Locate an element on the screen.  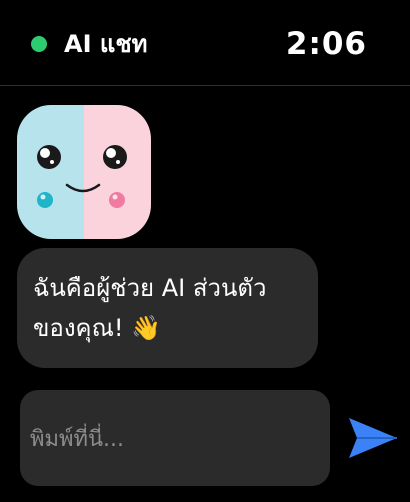
assistant-avatar is located at coordinates (84, 172).